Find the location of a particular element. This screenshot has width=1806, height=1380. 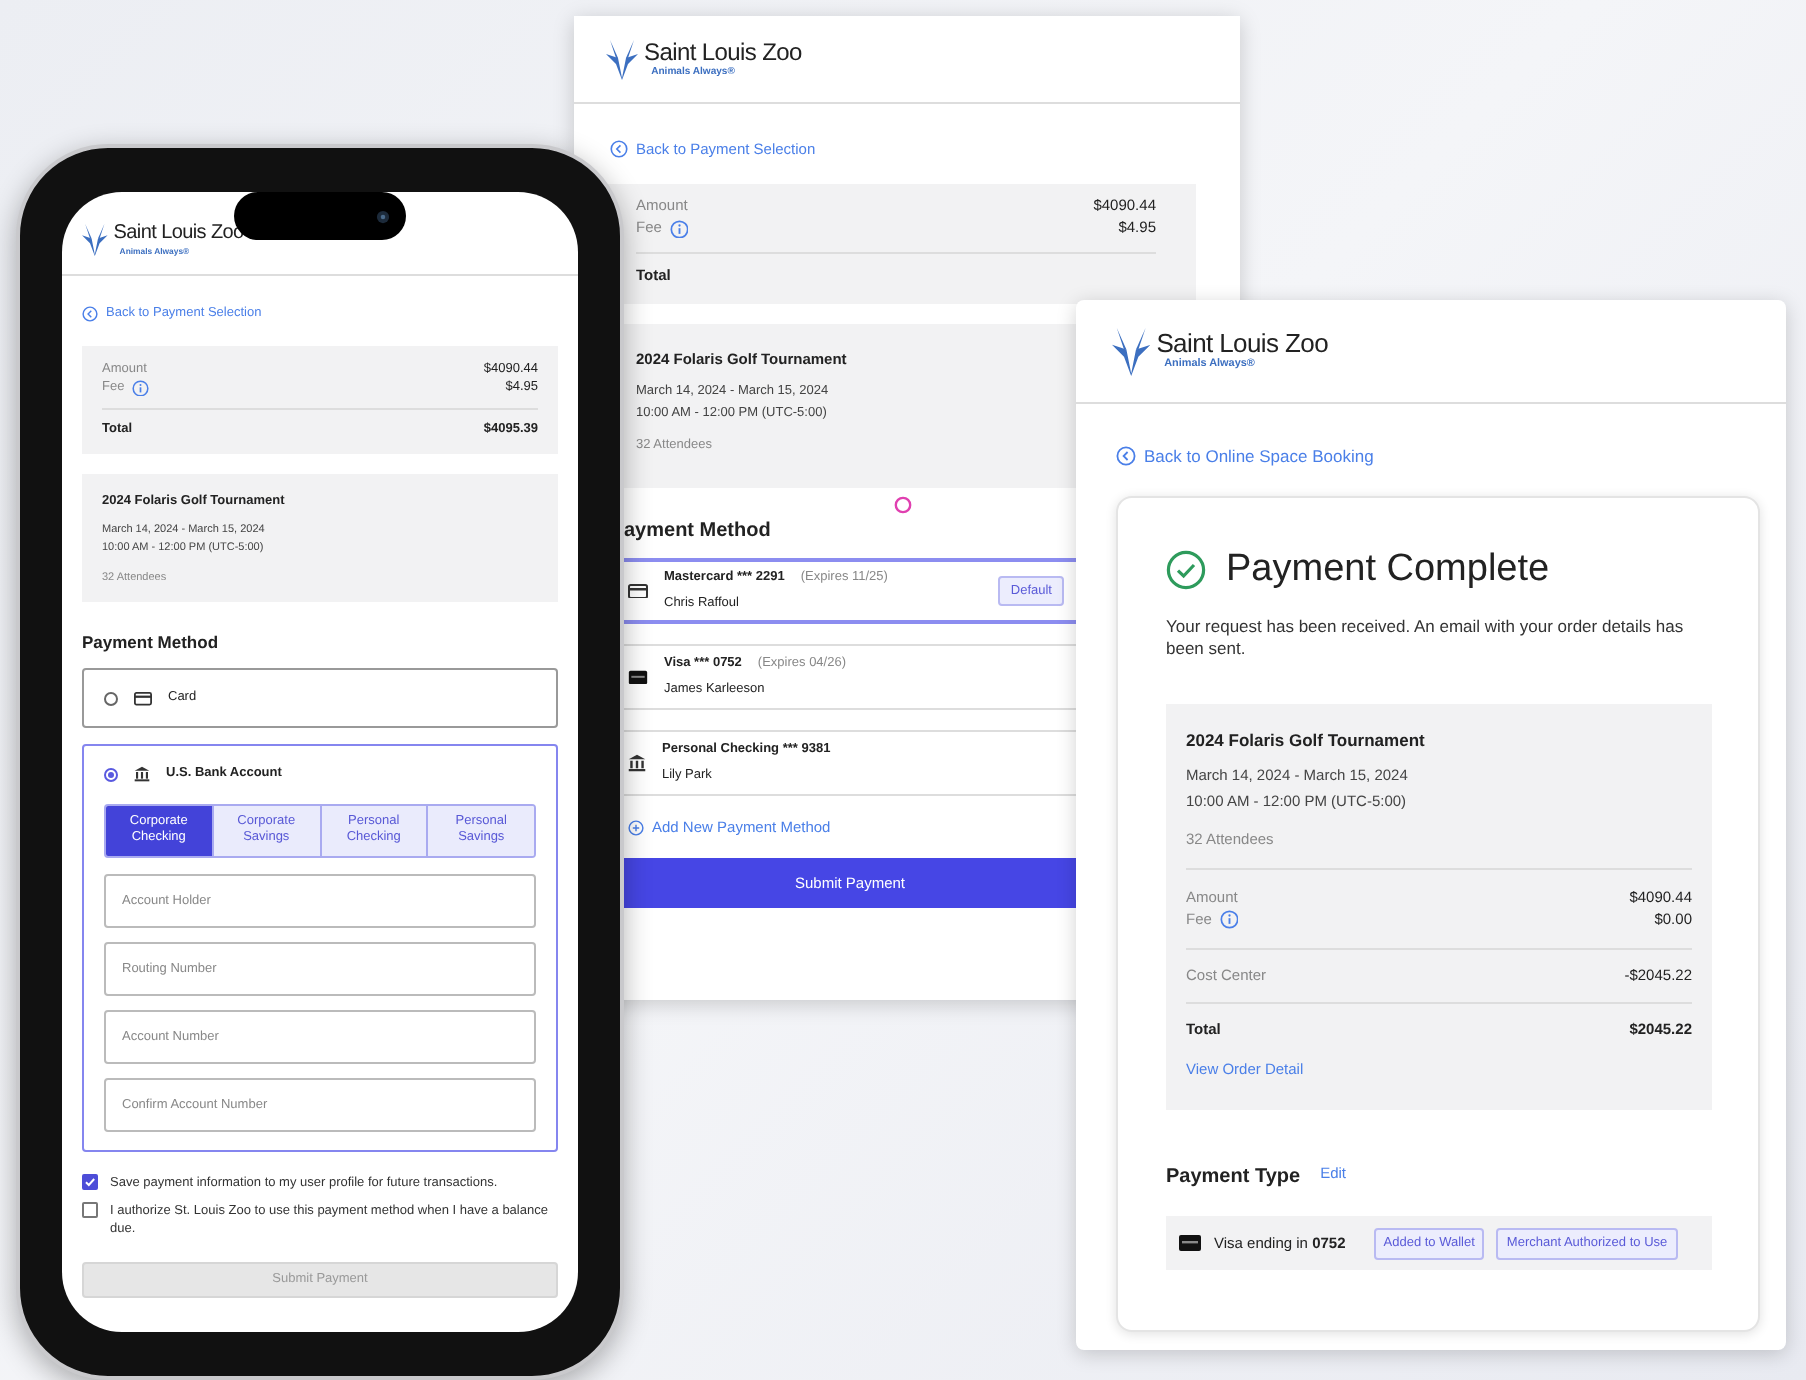

camera-icon is located at coordinates (383, 216).